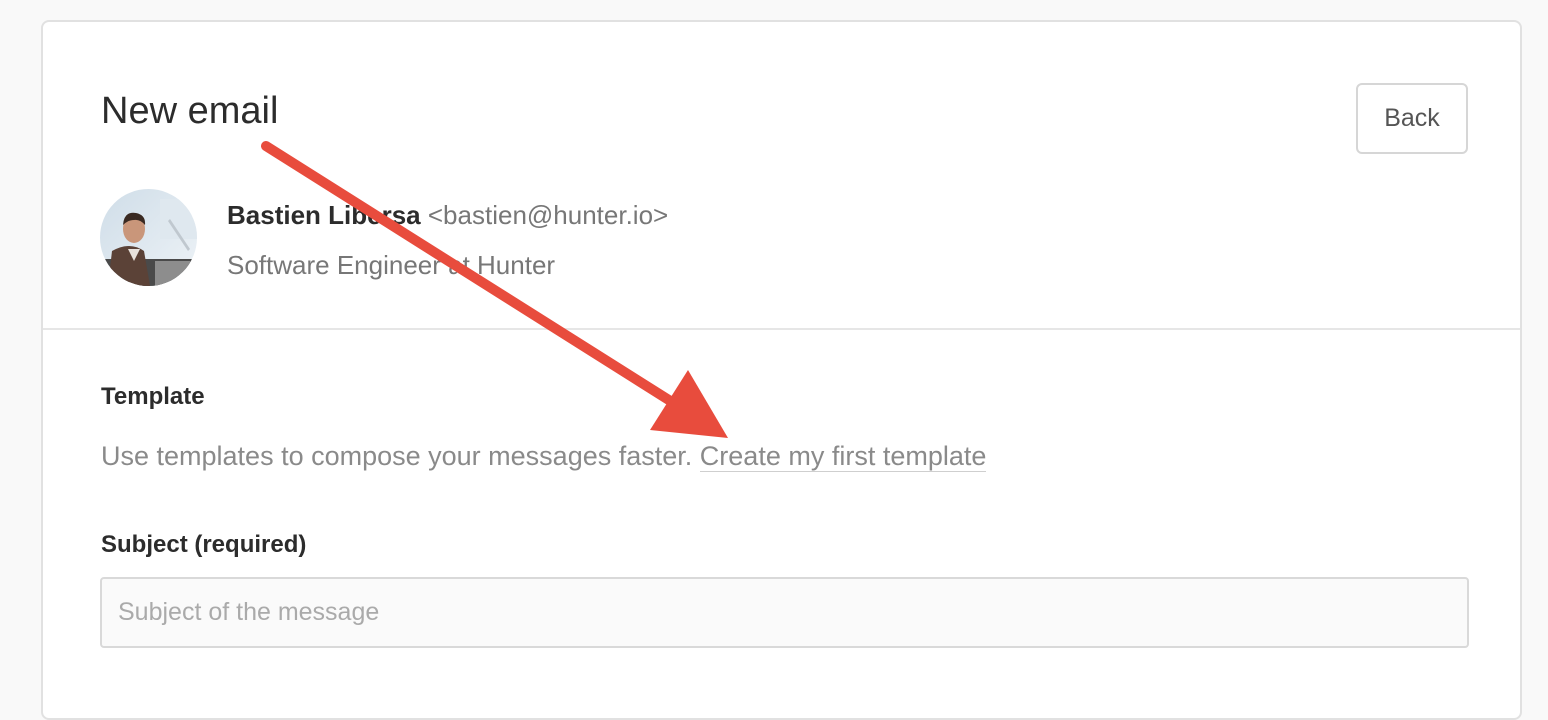 The height and width of the screenshot is (720, 1548). What do you see at coordinates (781, 329) in the screenshot?
I see `section-divider` at bounding box center [781, 329].